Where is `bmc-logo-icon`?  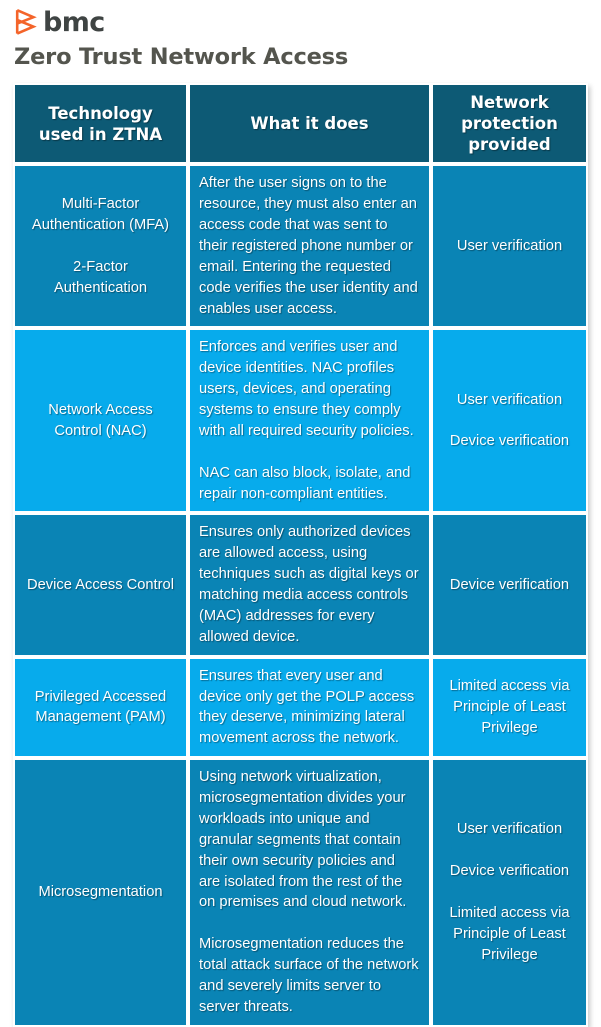
bmc-logo-icon is located at coordinates (26, 22).